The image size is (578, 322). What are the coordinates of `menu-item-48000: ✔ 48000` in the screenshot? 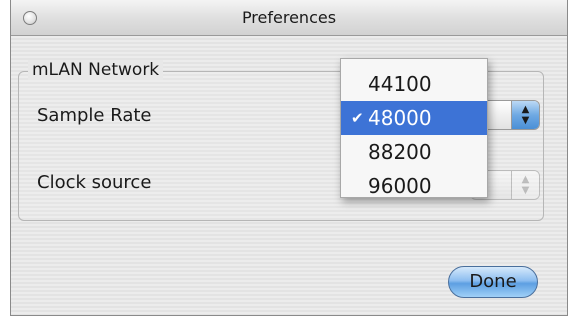 It's located at (414, 118).